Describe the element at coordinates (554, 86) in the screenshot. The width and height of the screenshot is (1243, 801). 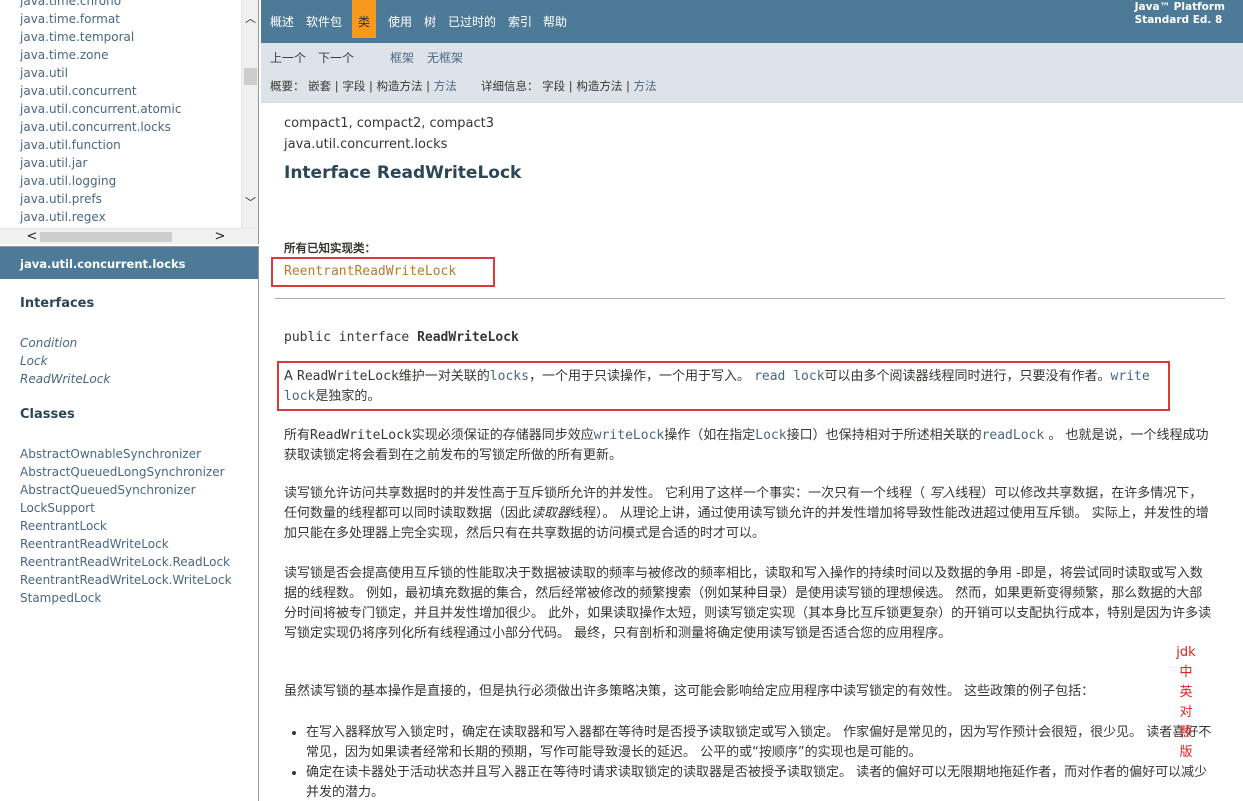
I see `detail-field: 字段` at that location.